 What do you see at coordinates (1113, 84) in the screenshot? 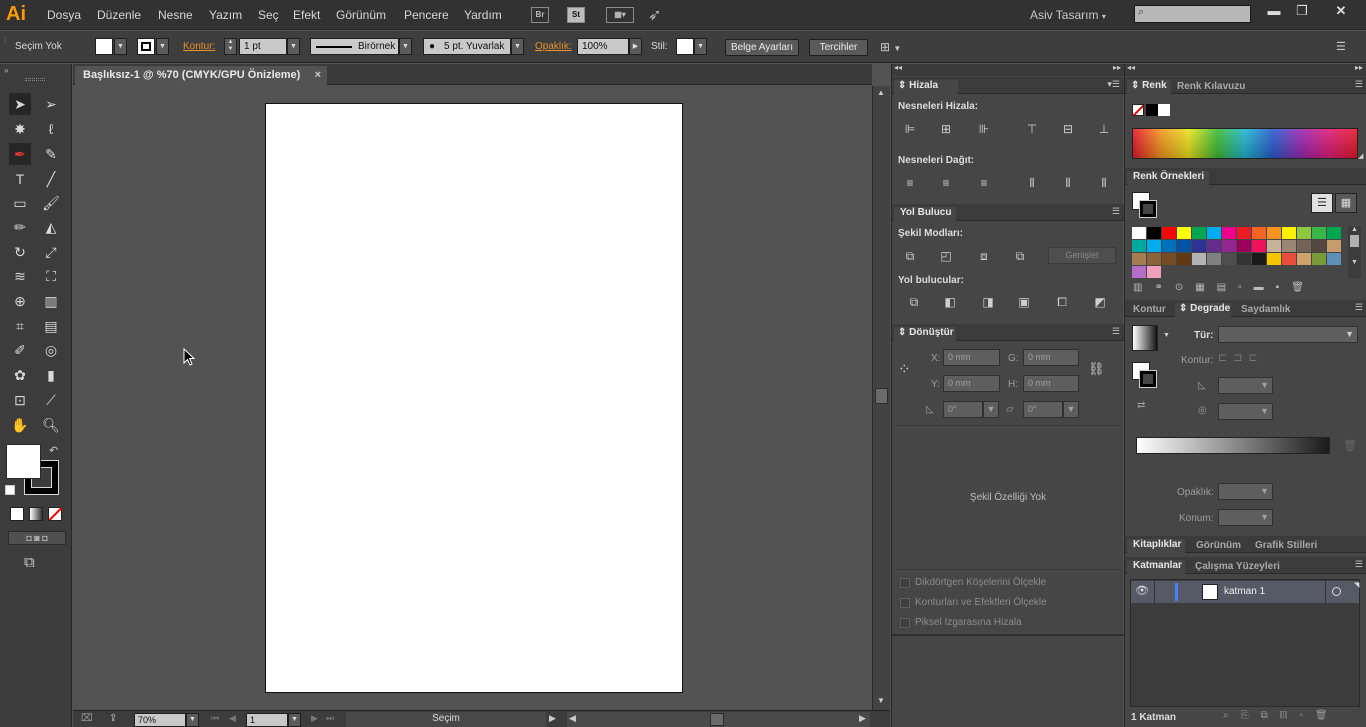
I see `align-panel-menu-icon: ▾☰` at bounding box center [1113, 84].